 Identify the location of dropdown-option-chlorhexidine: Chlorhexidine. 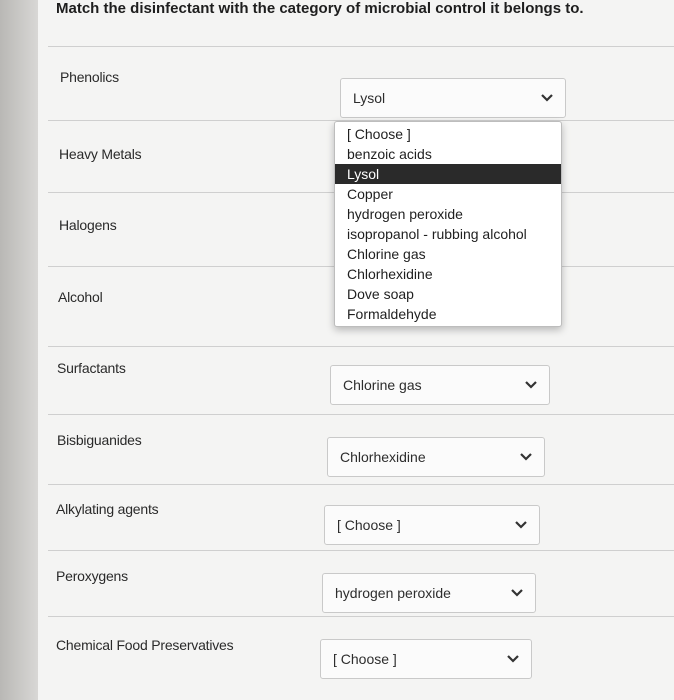
(448, 274).